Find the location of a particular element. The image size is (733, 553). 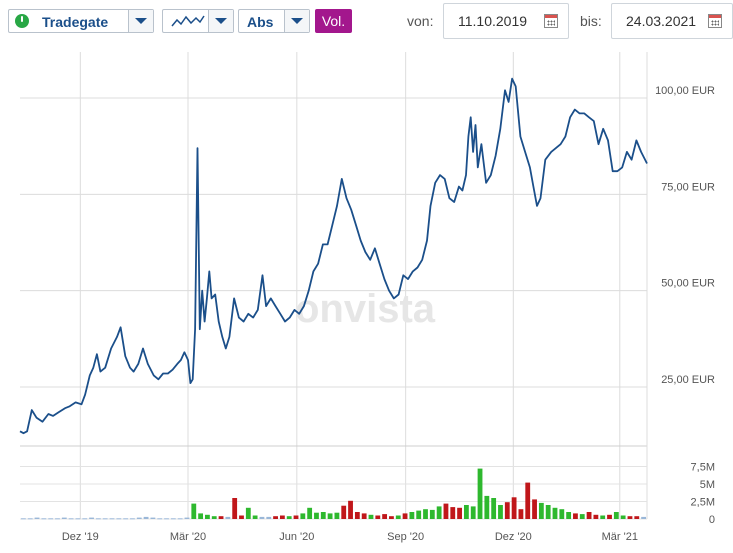

volume-bars is located at coordinates (333, 494).